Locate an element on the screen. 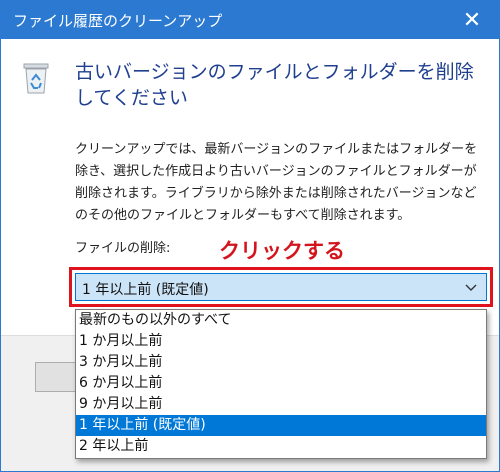 The width and height of the screenshot is (500, 472). title-bar: ファイル履歴のクリーンアップ ✕ is located at coordinates (250, 20).